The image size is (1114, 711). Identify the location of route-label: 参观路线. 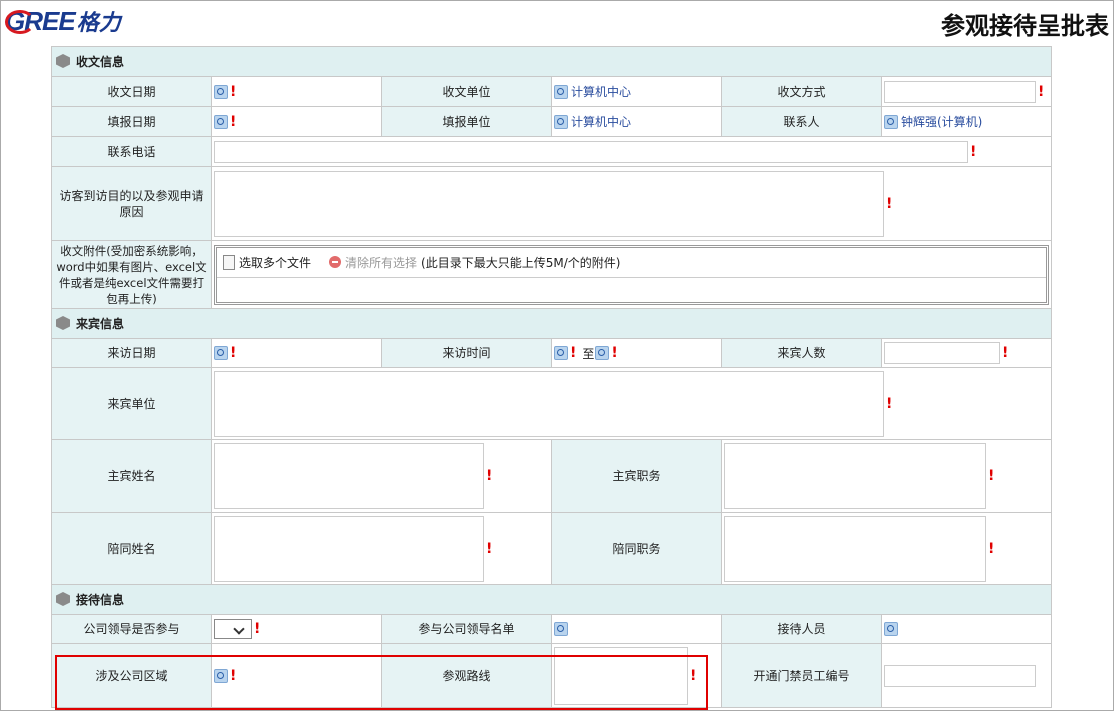
(466, 675).